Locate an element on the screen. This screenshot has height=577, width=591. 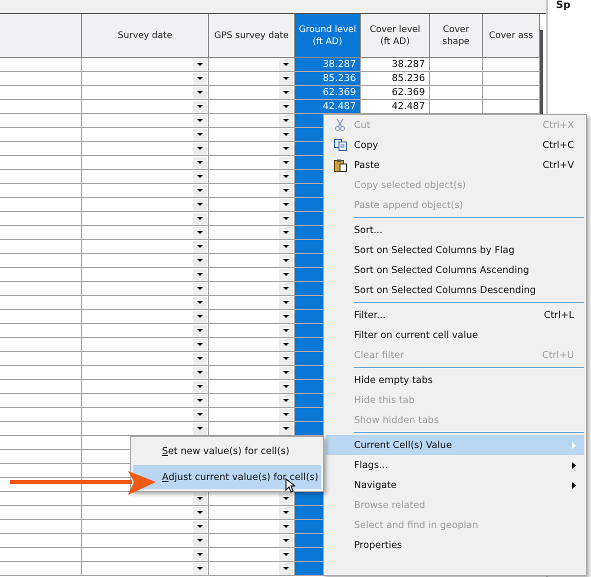
table-cell is located at coordinates (309, 386).